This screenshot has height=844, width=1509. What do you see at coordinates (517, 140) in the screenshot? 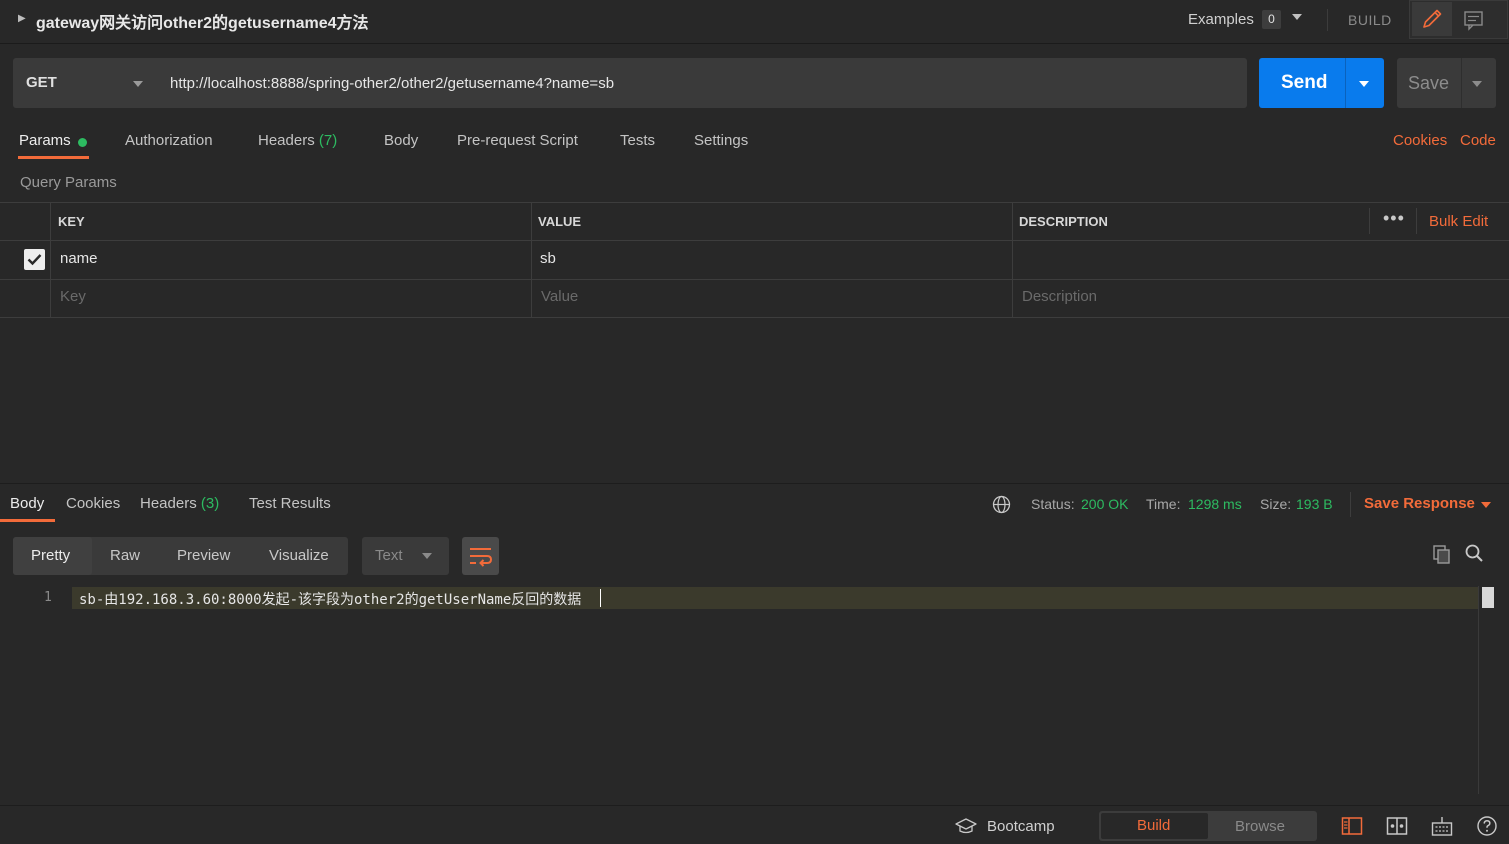
I see `tab-prerequest-script: Pre-request Script` at bounding box center [517, 140].